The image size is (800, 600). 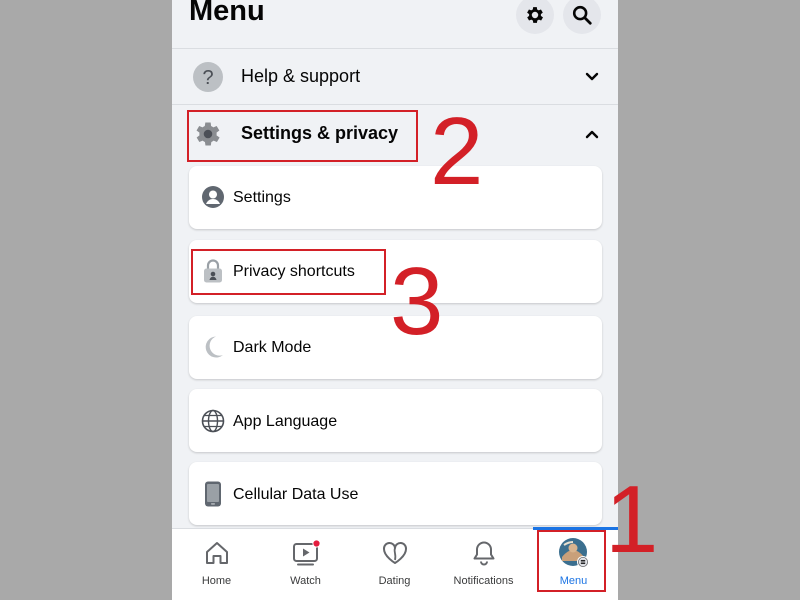 I want to click on app-language-label: App Language, so click(x=285, y=421).